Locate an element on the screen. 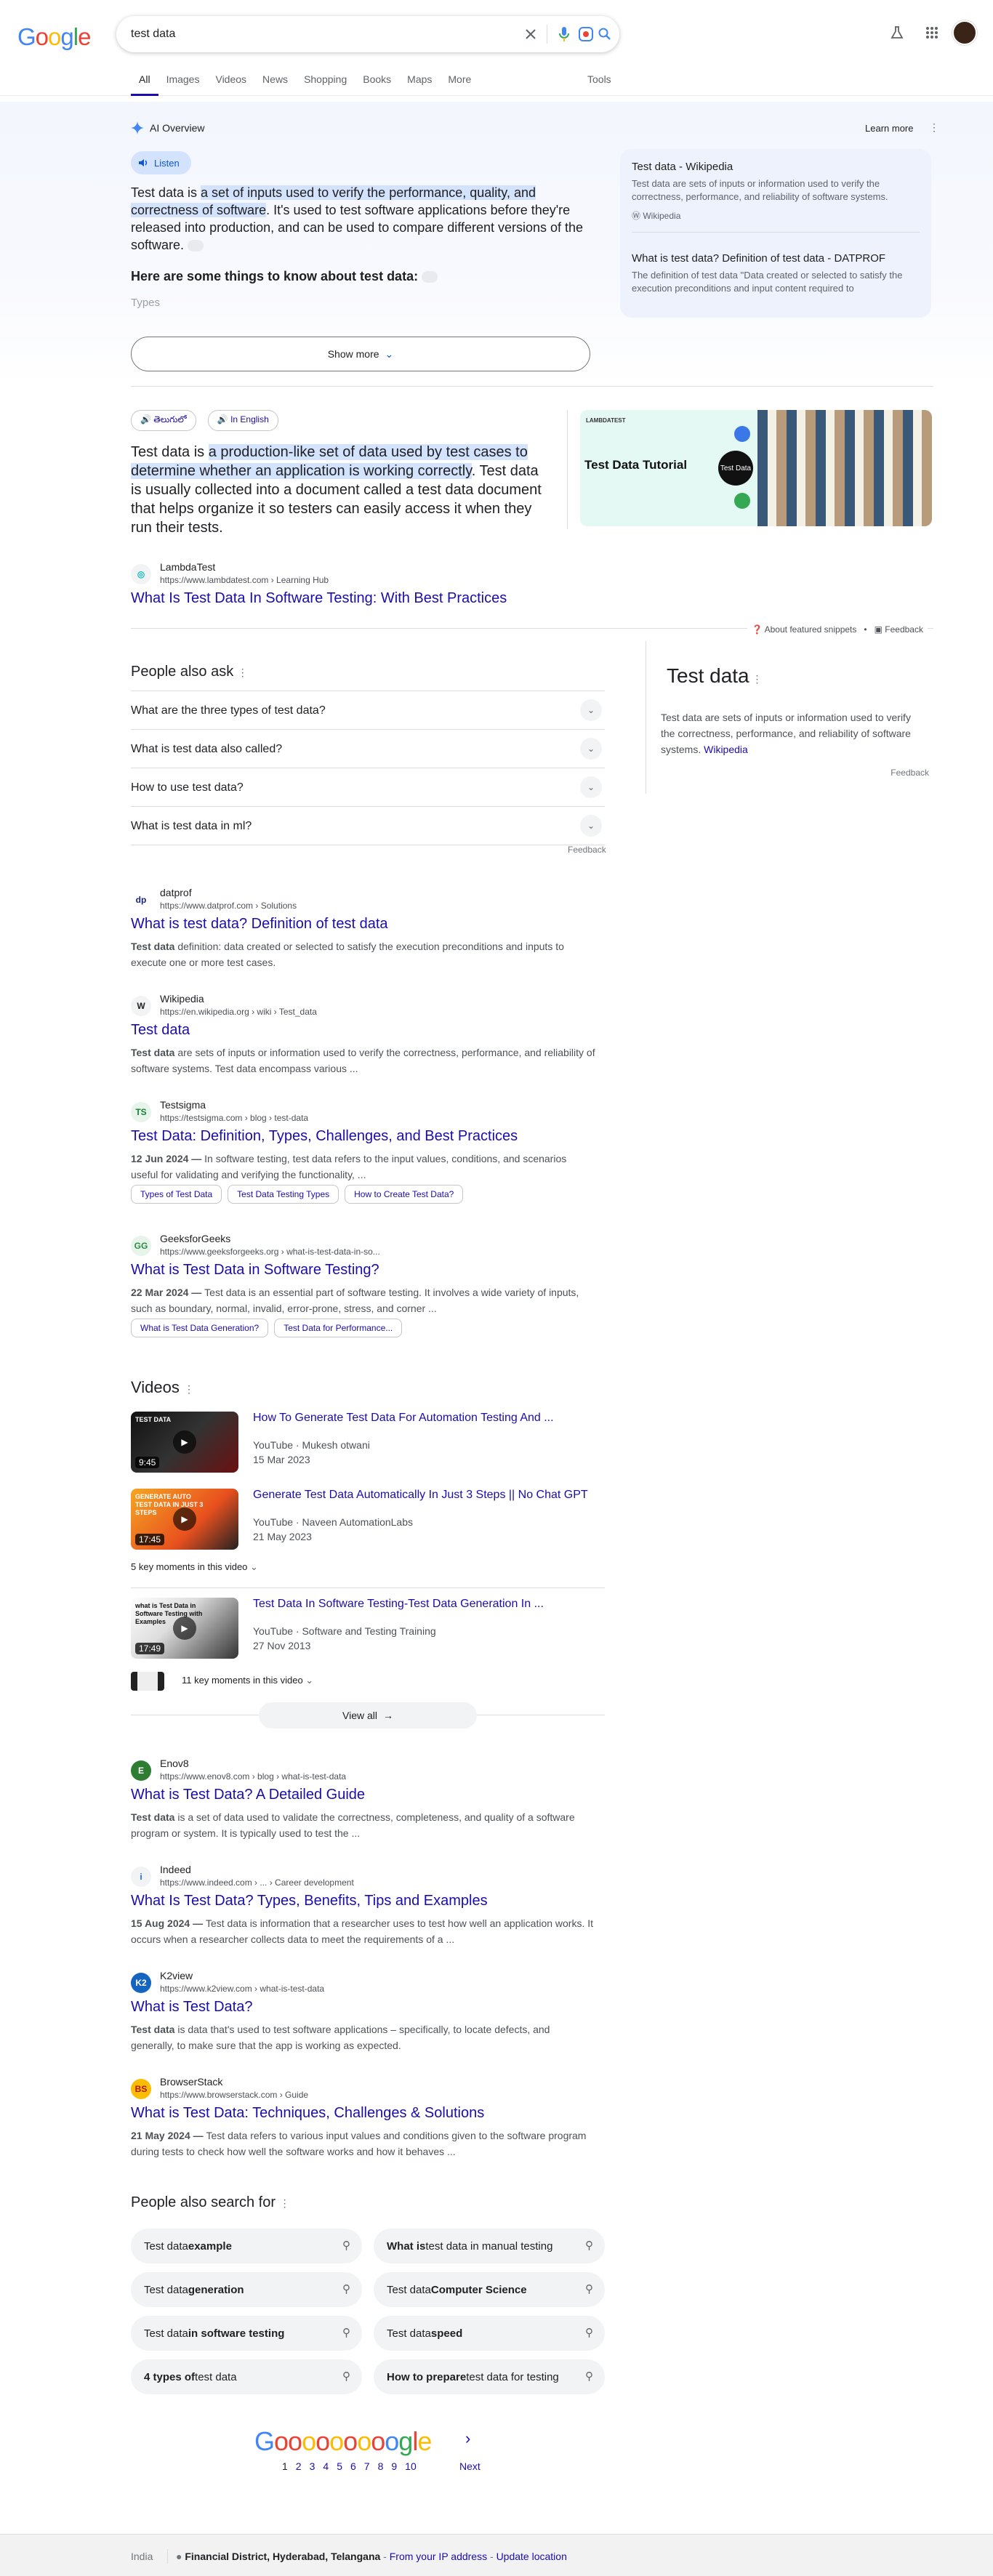  lens-icon is located at coordinates (586, 34).